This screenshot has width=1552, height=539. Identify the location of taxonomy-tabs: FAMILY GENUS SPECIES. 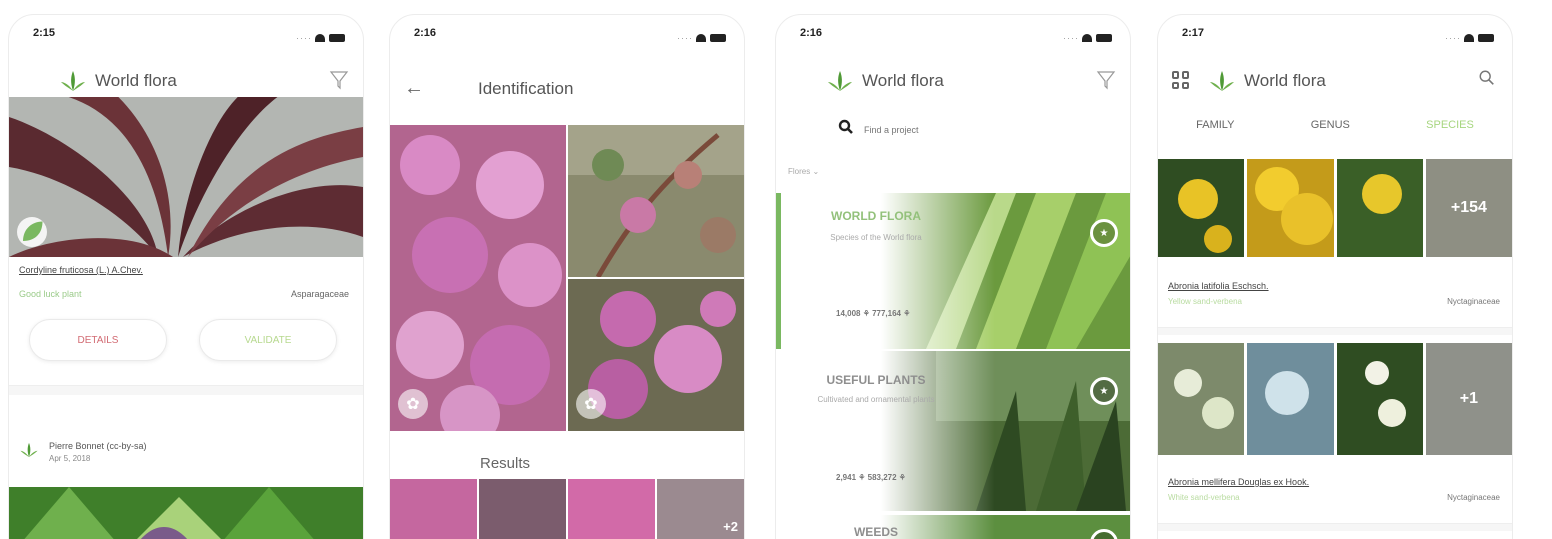
(1335, 131).